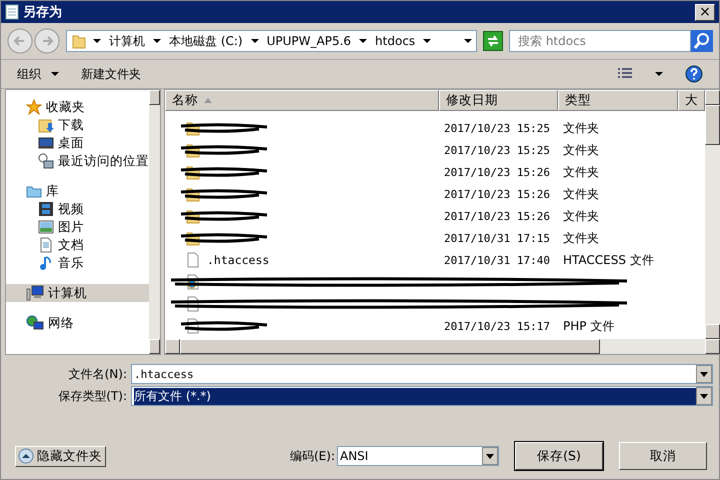  What do you see at coordinates (702, 41) in the screenshot?
I see `search-icon` at bounding box center [702, 41].